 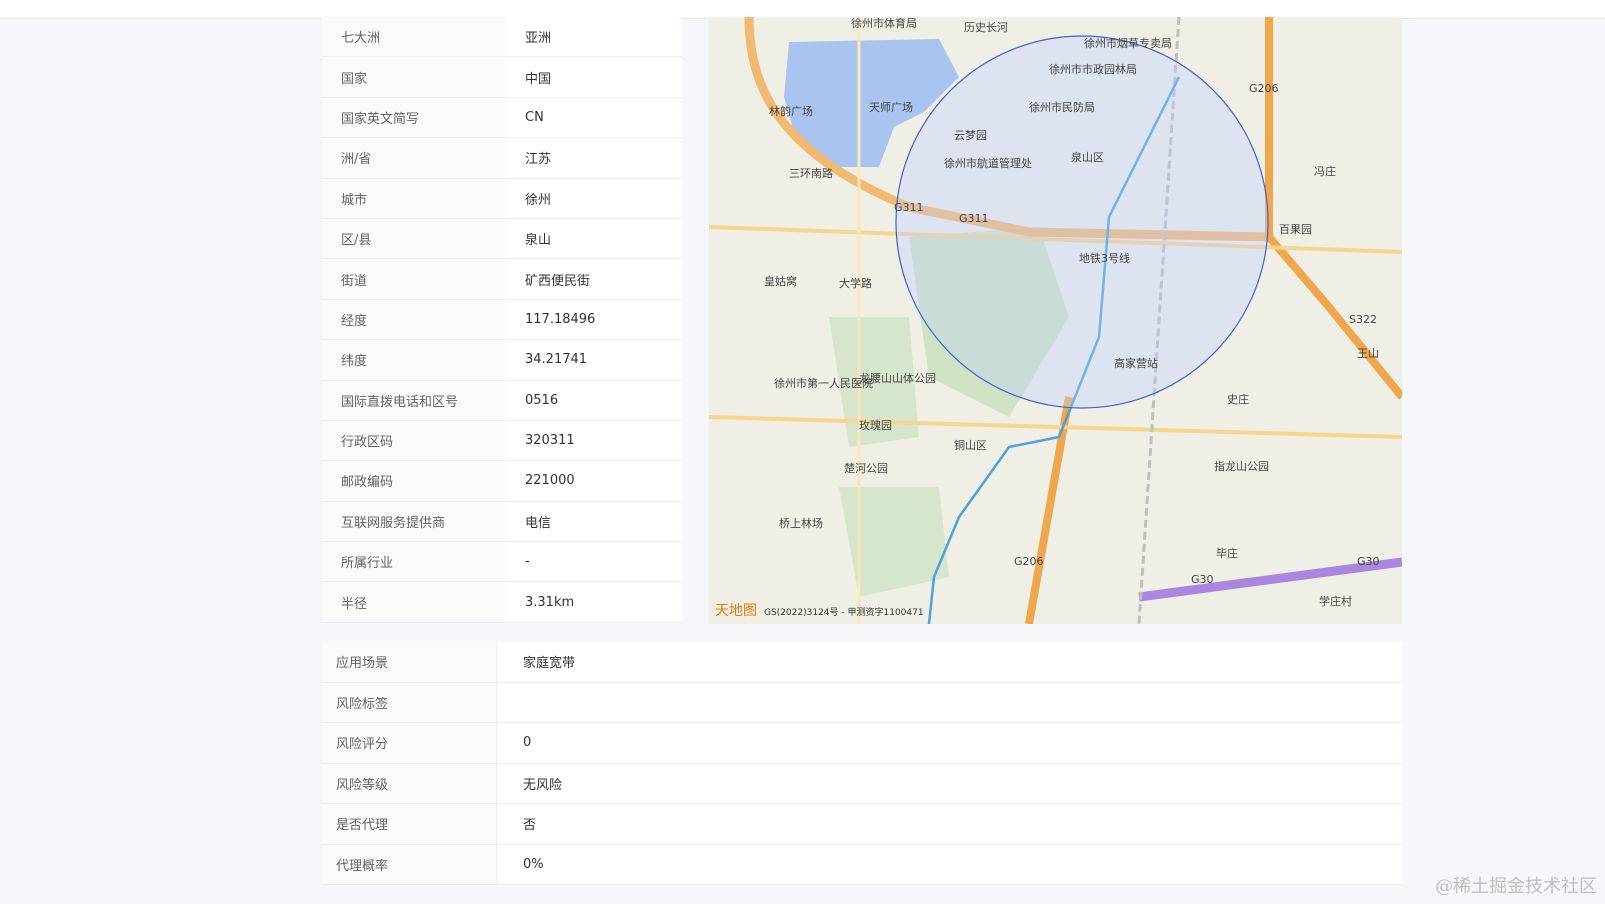 I want to click on info-key: 行政区码, so click(x=413, y=441).